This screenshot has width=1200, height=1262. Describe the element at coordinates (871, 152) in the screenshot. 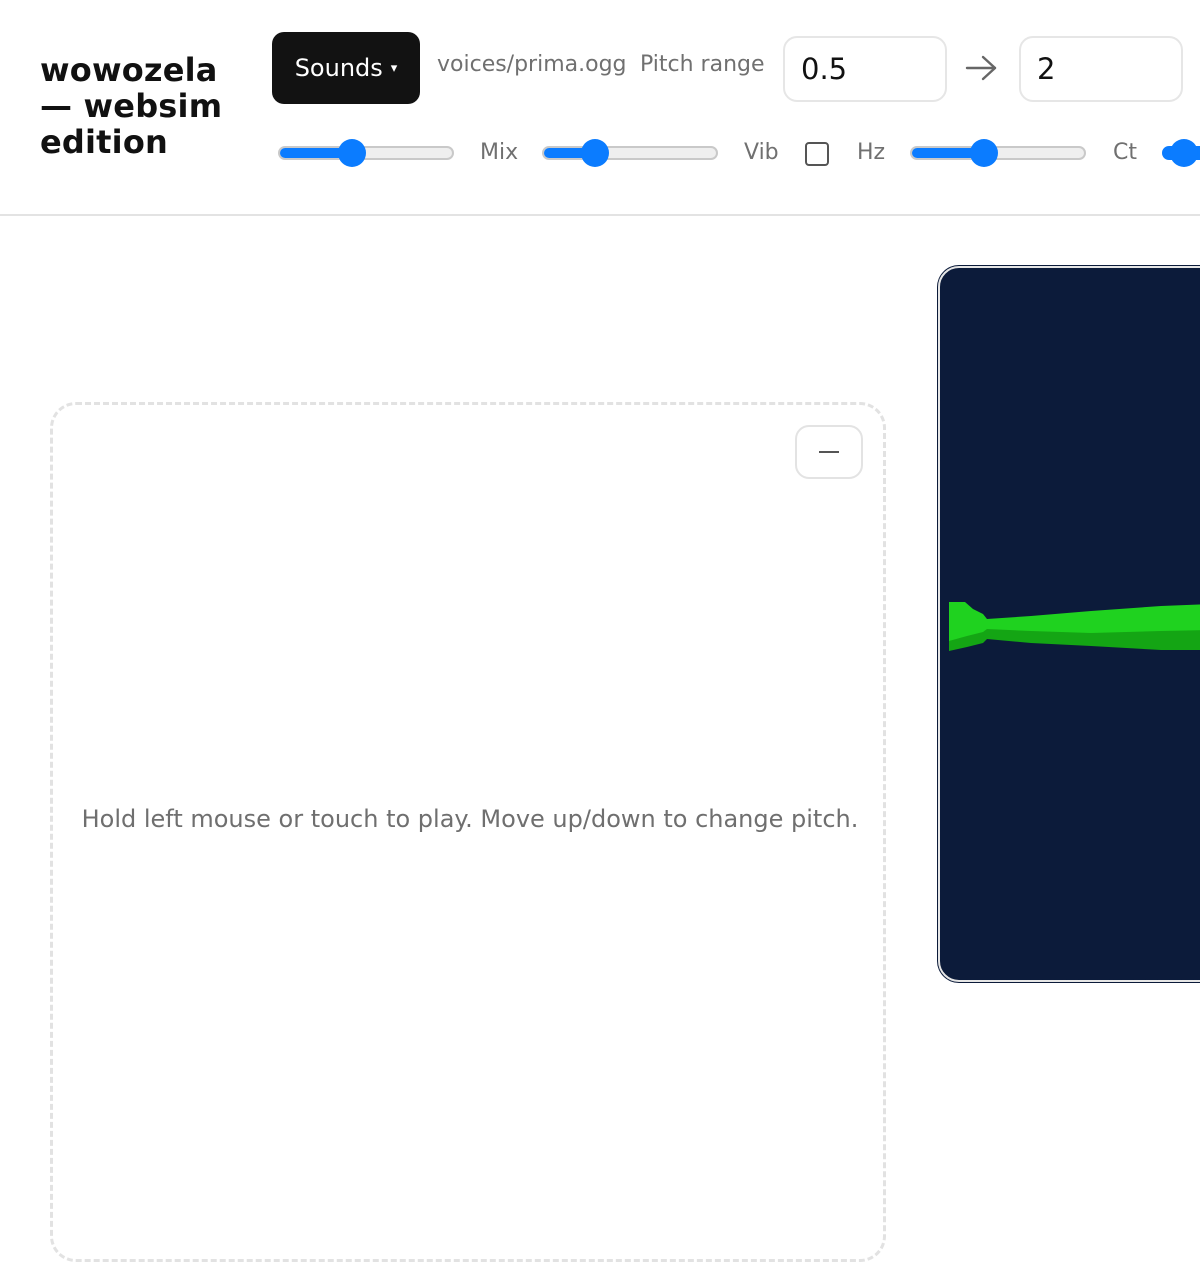

I see `hz-label: Hz` at that location.